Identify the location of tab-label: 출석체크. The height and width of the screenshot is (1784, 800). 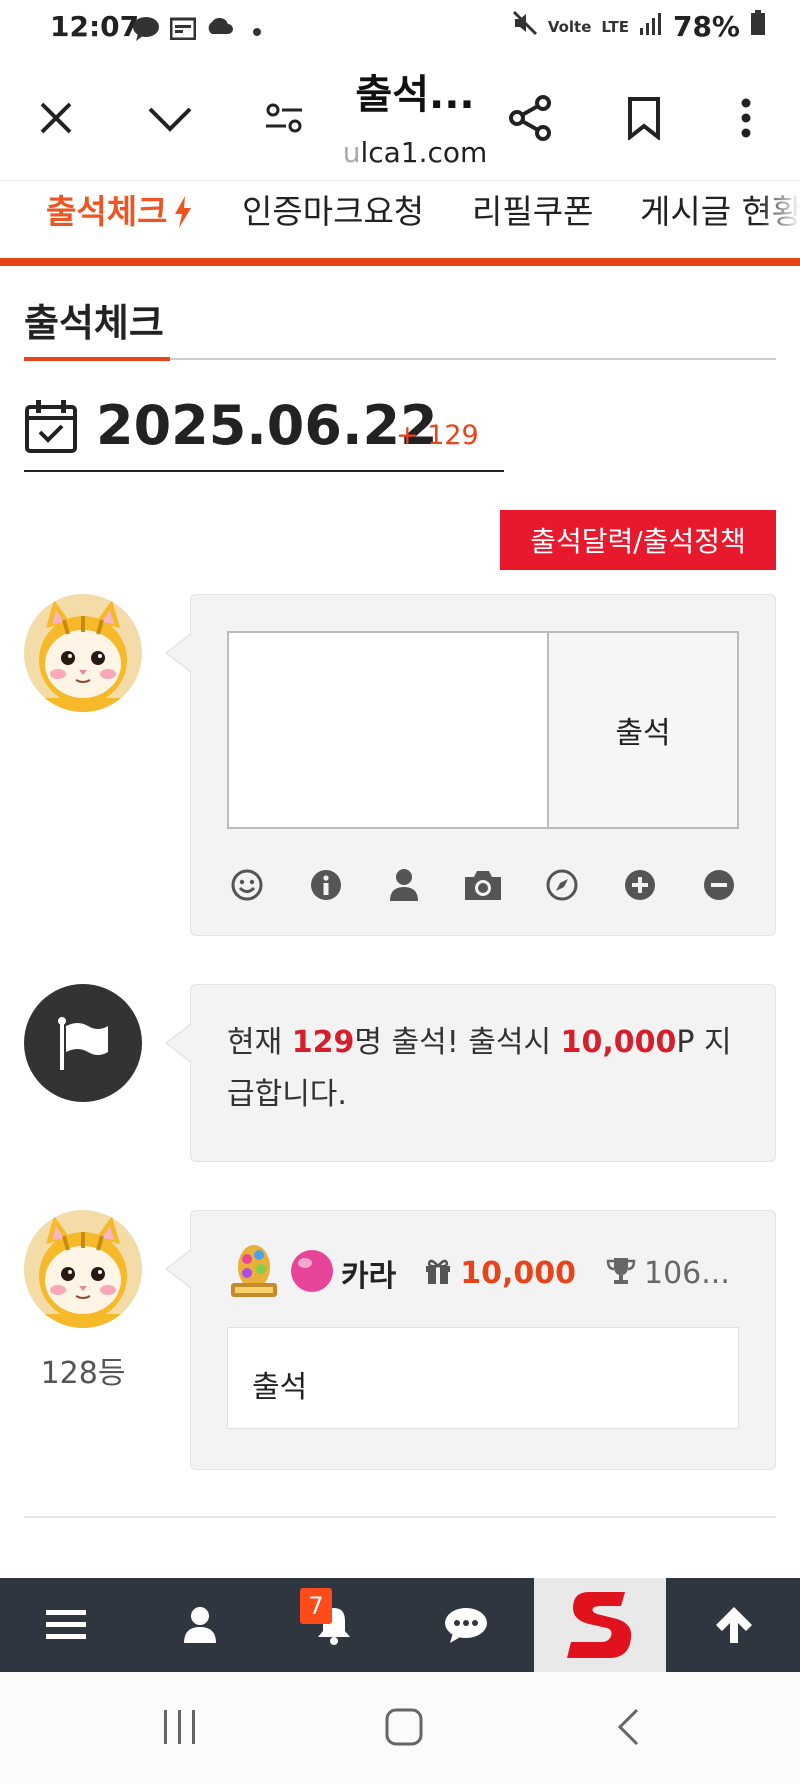
(107, 211).